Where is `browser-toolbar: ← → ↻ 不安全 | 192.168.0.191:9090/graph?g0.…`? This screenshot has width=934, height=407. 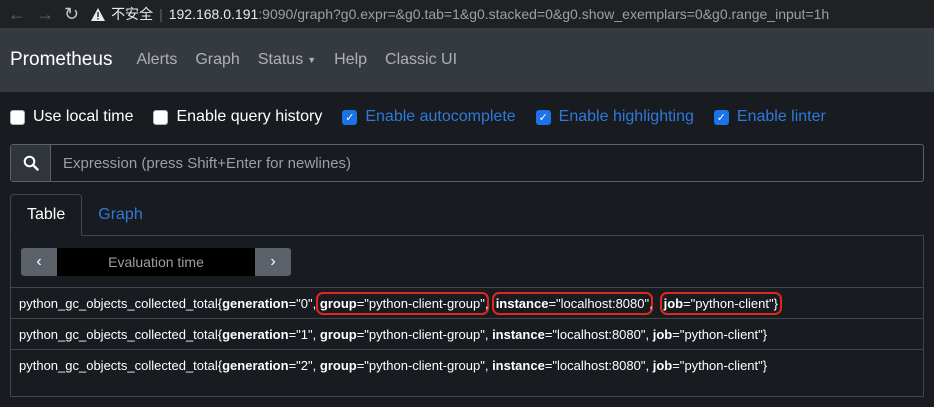
browser-toolbar: ← → ↻ 不安全 | 192.168.0.191:9090/graph?g0.… is located at coordinates (467, 14).